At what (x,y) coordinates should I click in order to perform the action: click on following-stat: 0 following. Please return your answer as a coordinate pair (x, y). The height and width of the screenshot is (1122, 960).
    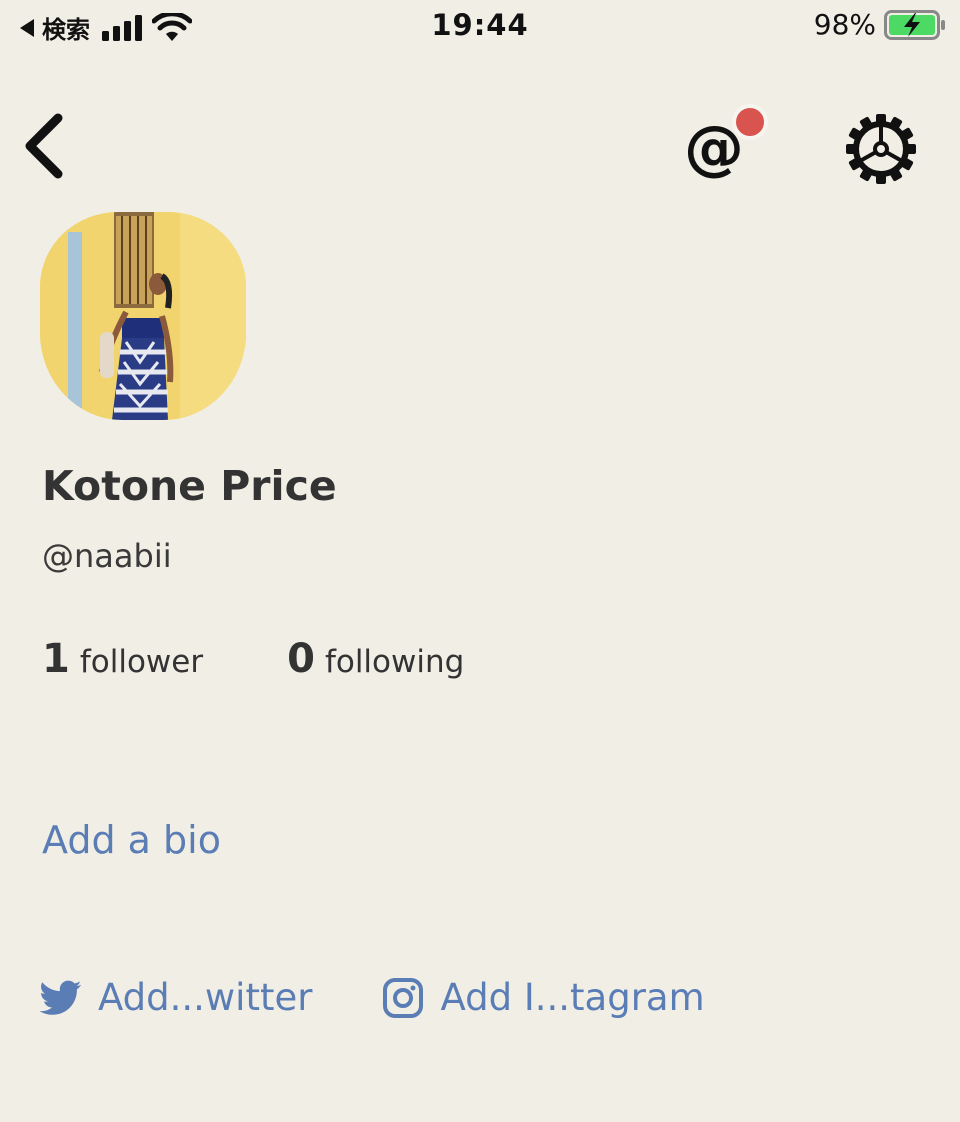
    Looking at the image, I should click on (375, 659).